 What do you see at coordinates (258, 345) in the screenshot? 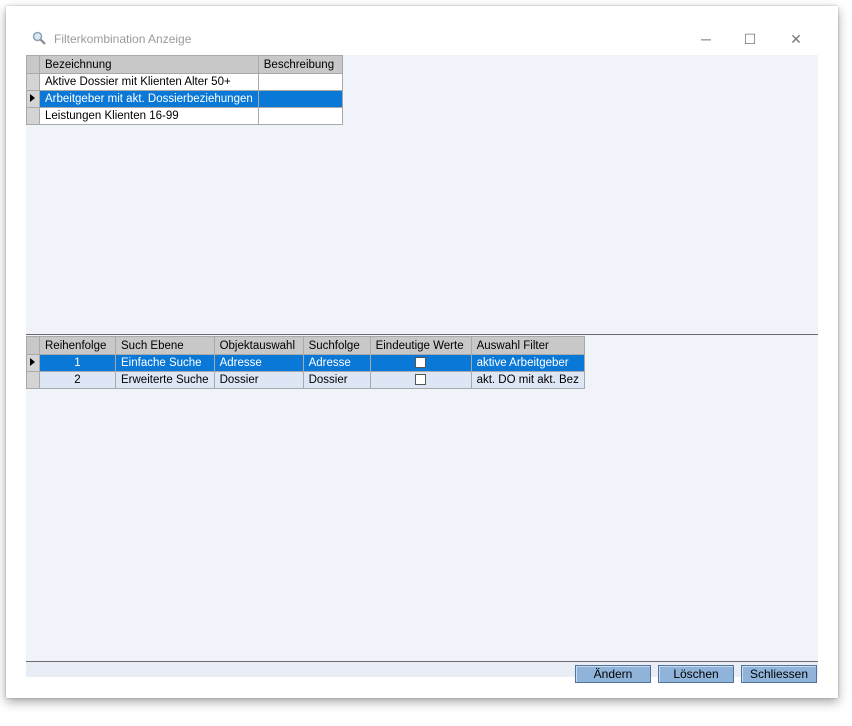
I see `column-header-objektauswahl: Objektauswahl` at bounding box center [258, 345].